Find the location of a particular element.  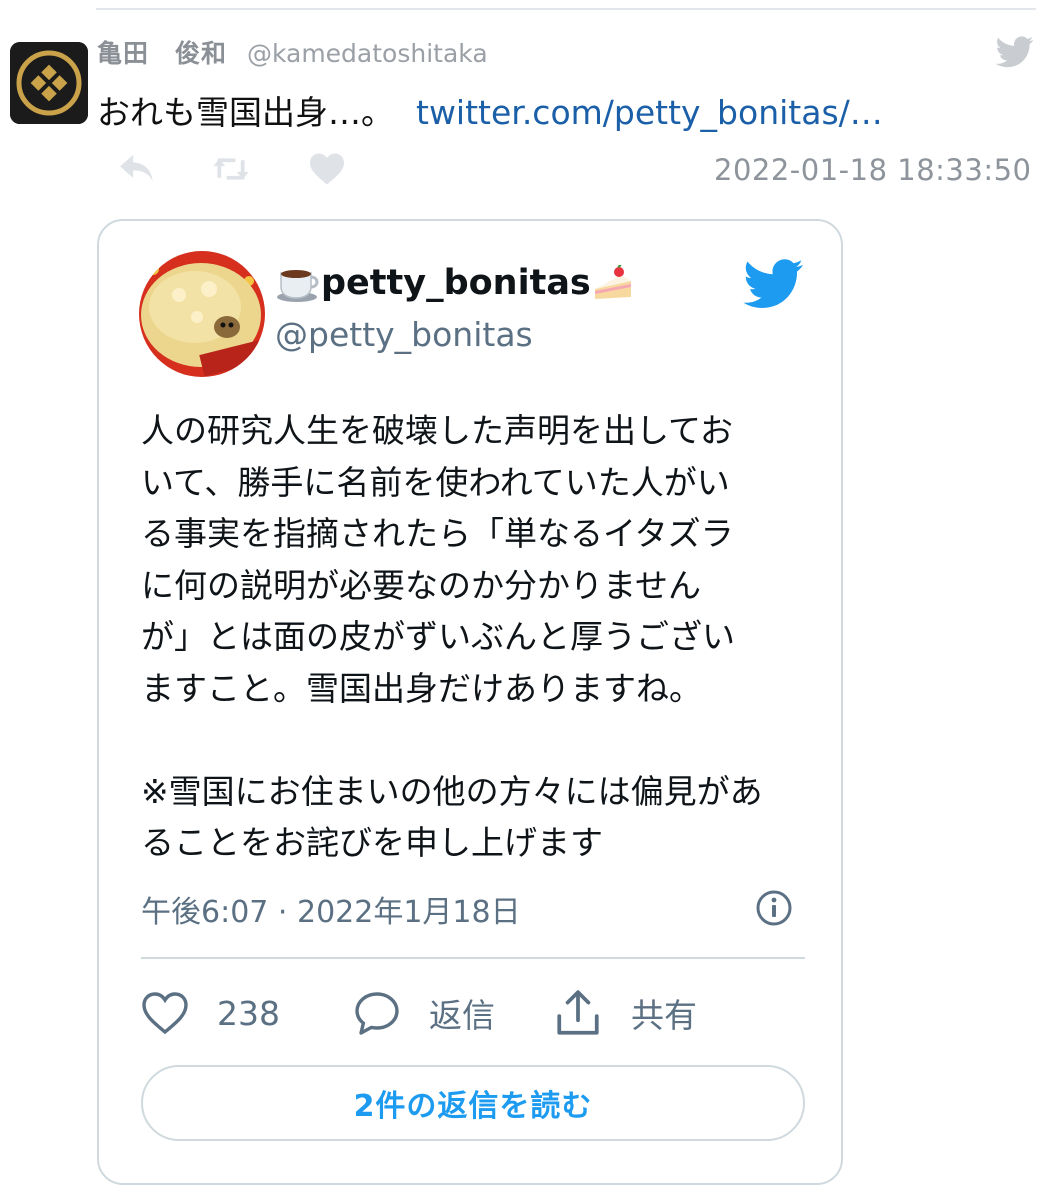

tweet-header: 亀田 俊和 @kamedatoshitaka is located at coordinates (292, 52).